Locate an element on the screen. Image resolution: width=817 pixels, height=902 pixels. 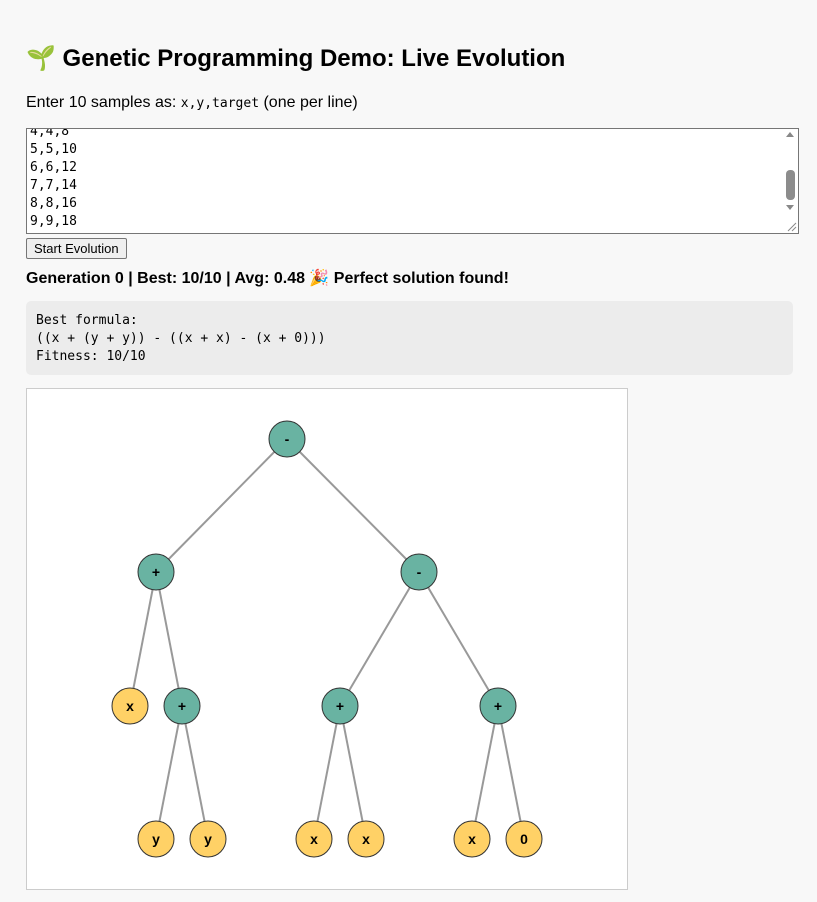
scroll-down-arrow-icon is located at coordinates (790, 207).